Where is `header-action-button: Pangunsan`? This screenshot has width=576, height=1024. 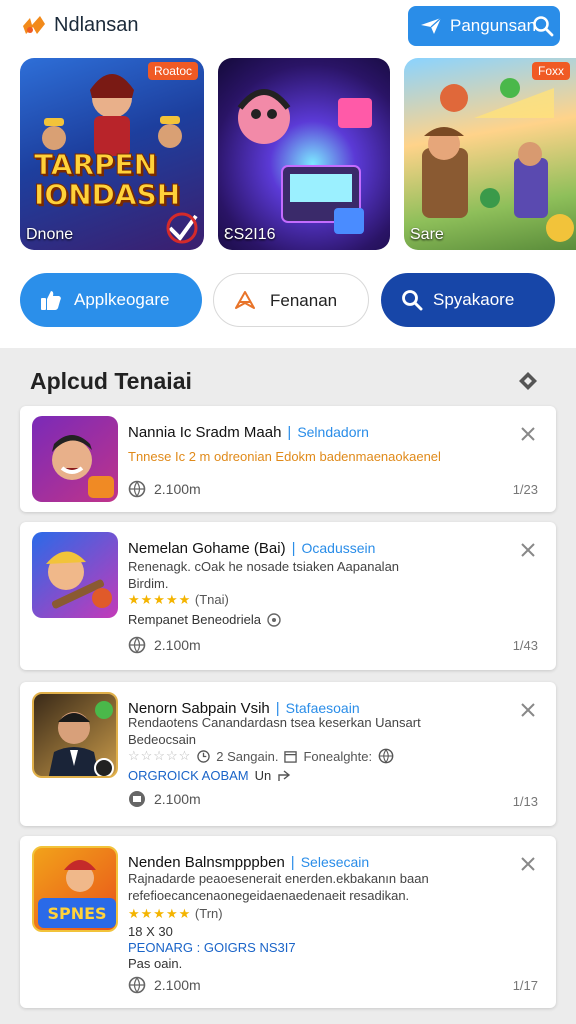 header-action-button: Pangunsan is located at coordinates (484, 26).